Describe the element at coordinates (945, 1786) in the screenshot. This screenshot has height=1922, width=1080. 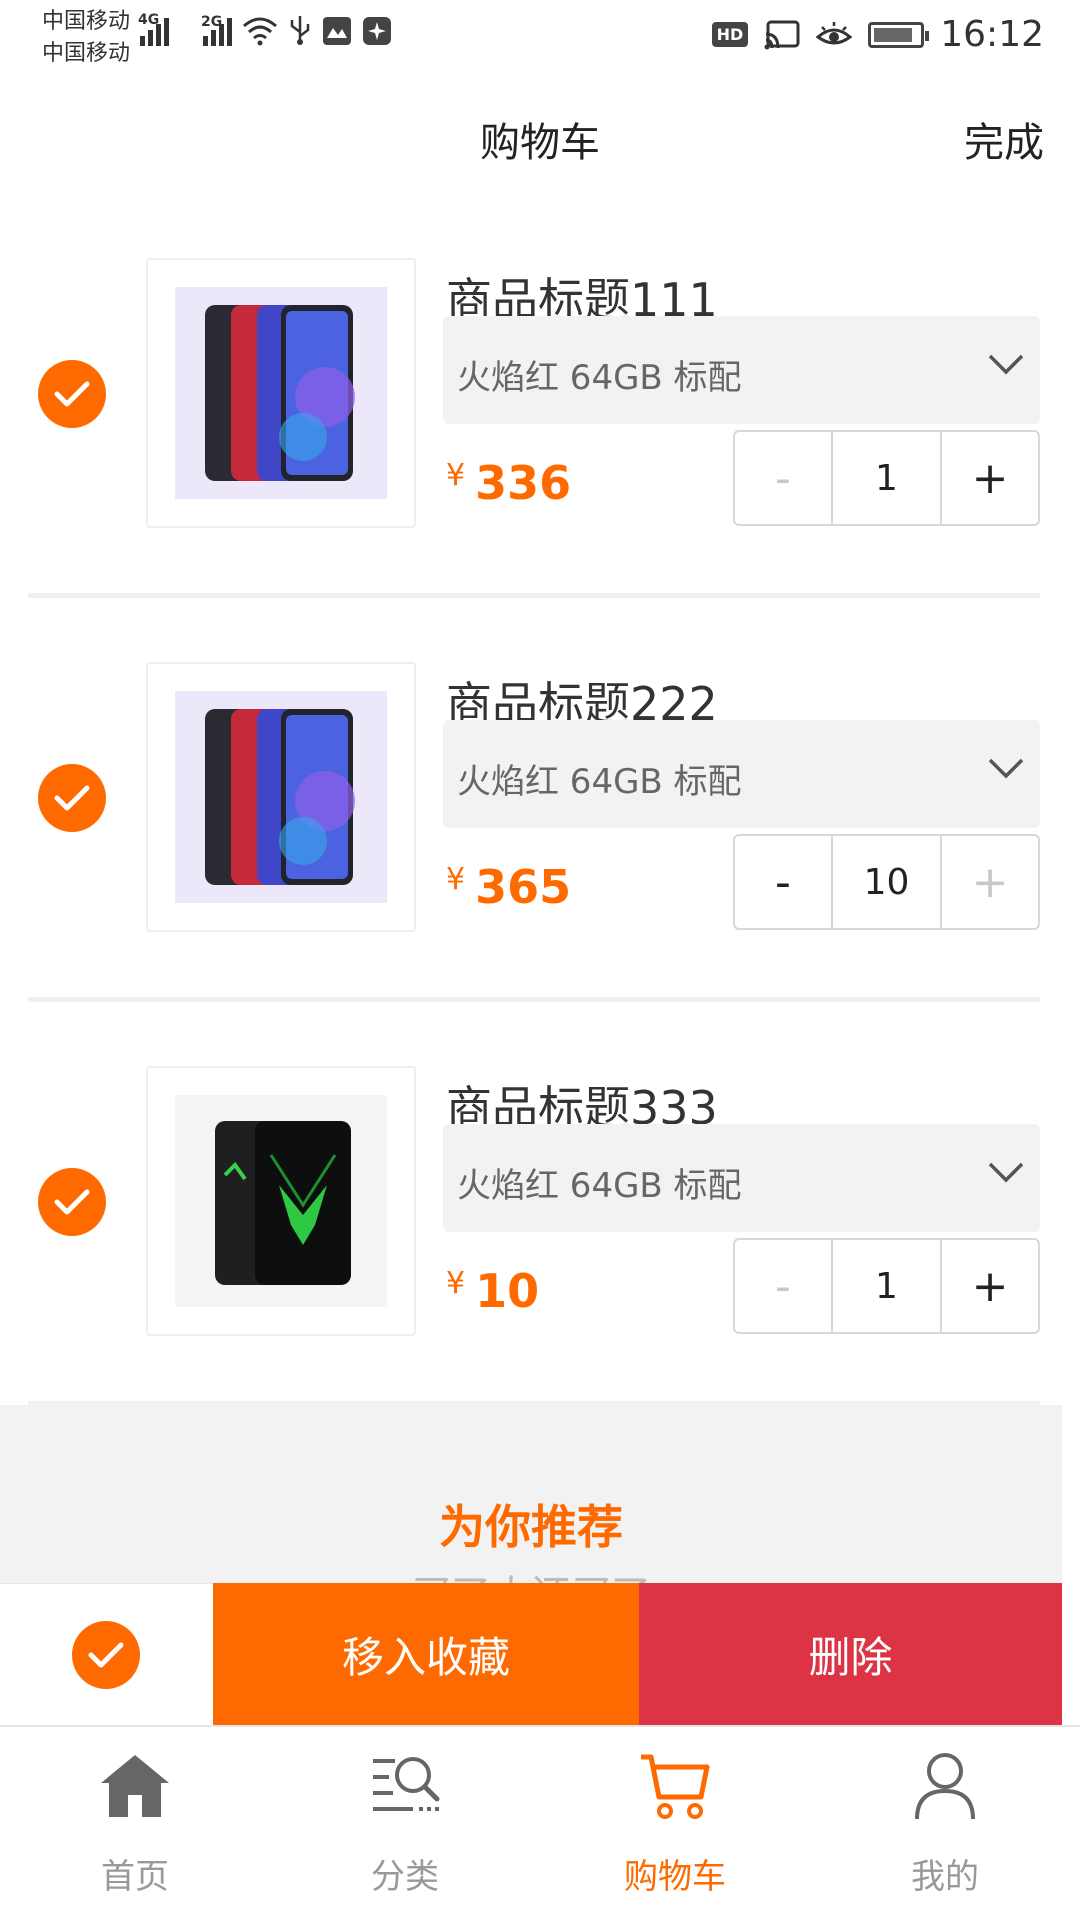
I see `user-icon` at that location.